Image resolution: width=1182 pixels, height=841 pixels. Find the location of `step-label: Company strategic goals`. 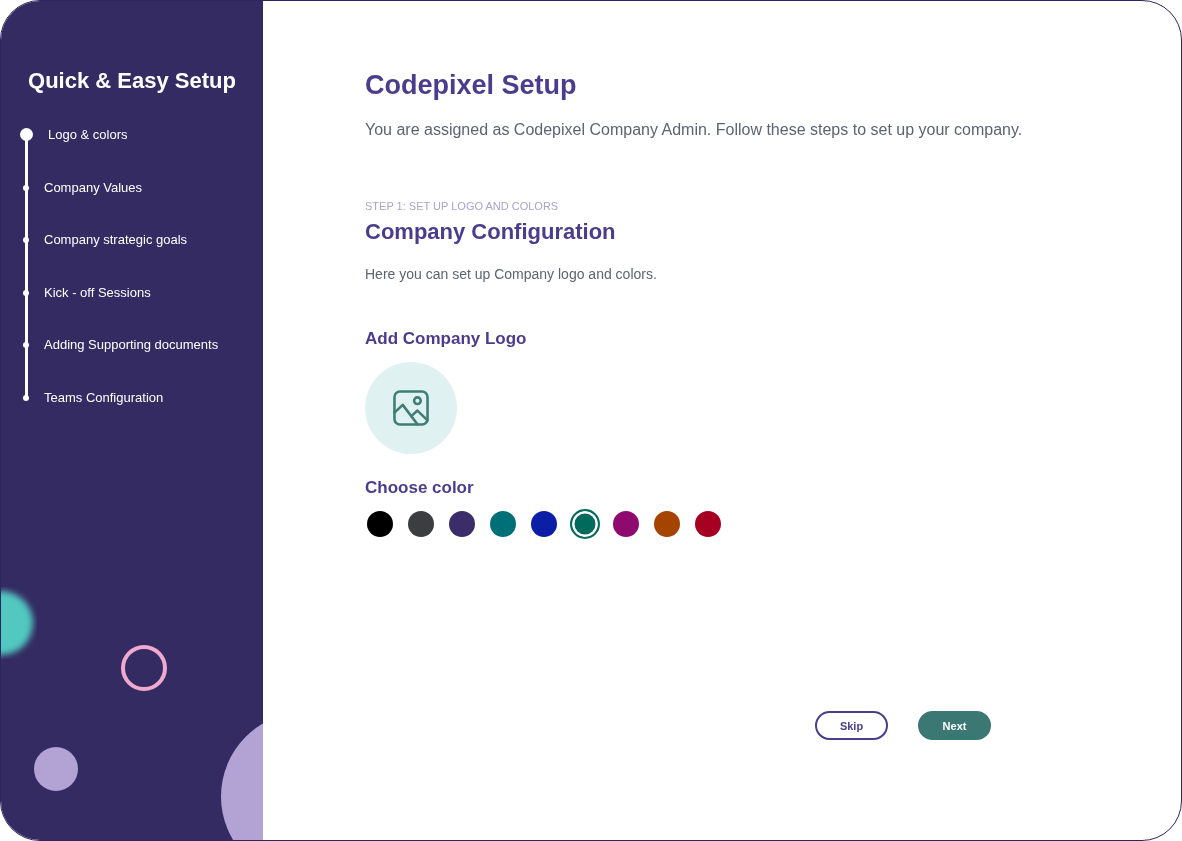

step-label: Company strategic goals is located at coordinates (116, 240).